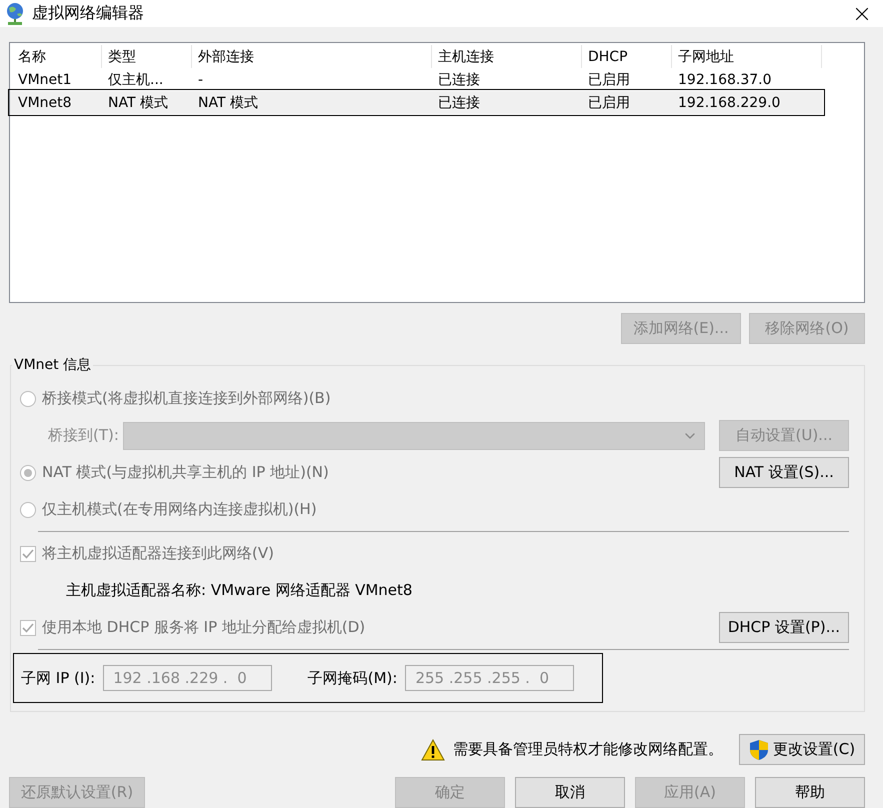 The image size is (883, 808). What do you see at coordinates (725, 80) in the screenshot?
I see `table-cell-text: 192.168.37.0` at bounding box center [725, 80].